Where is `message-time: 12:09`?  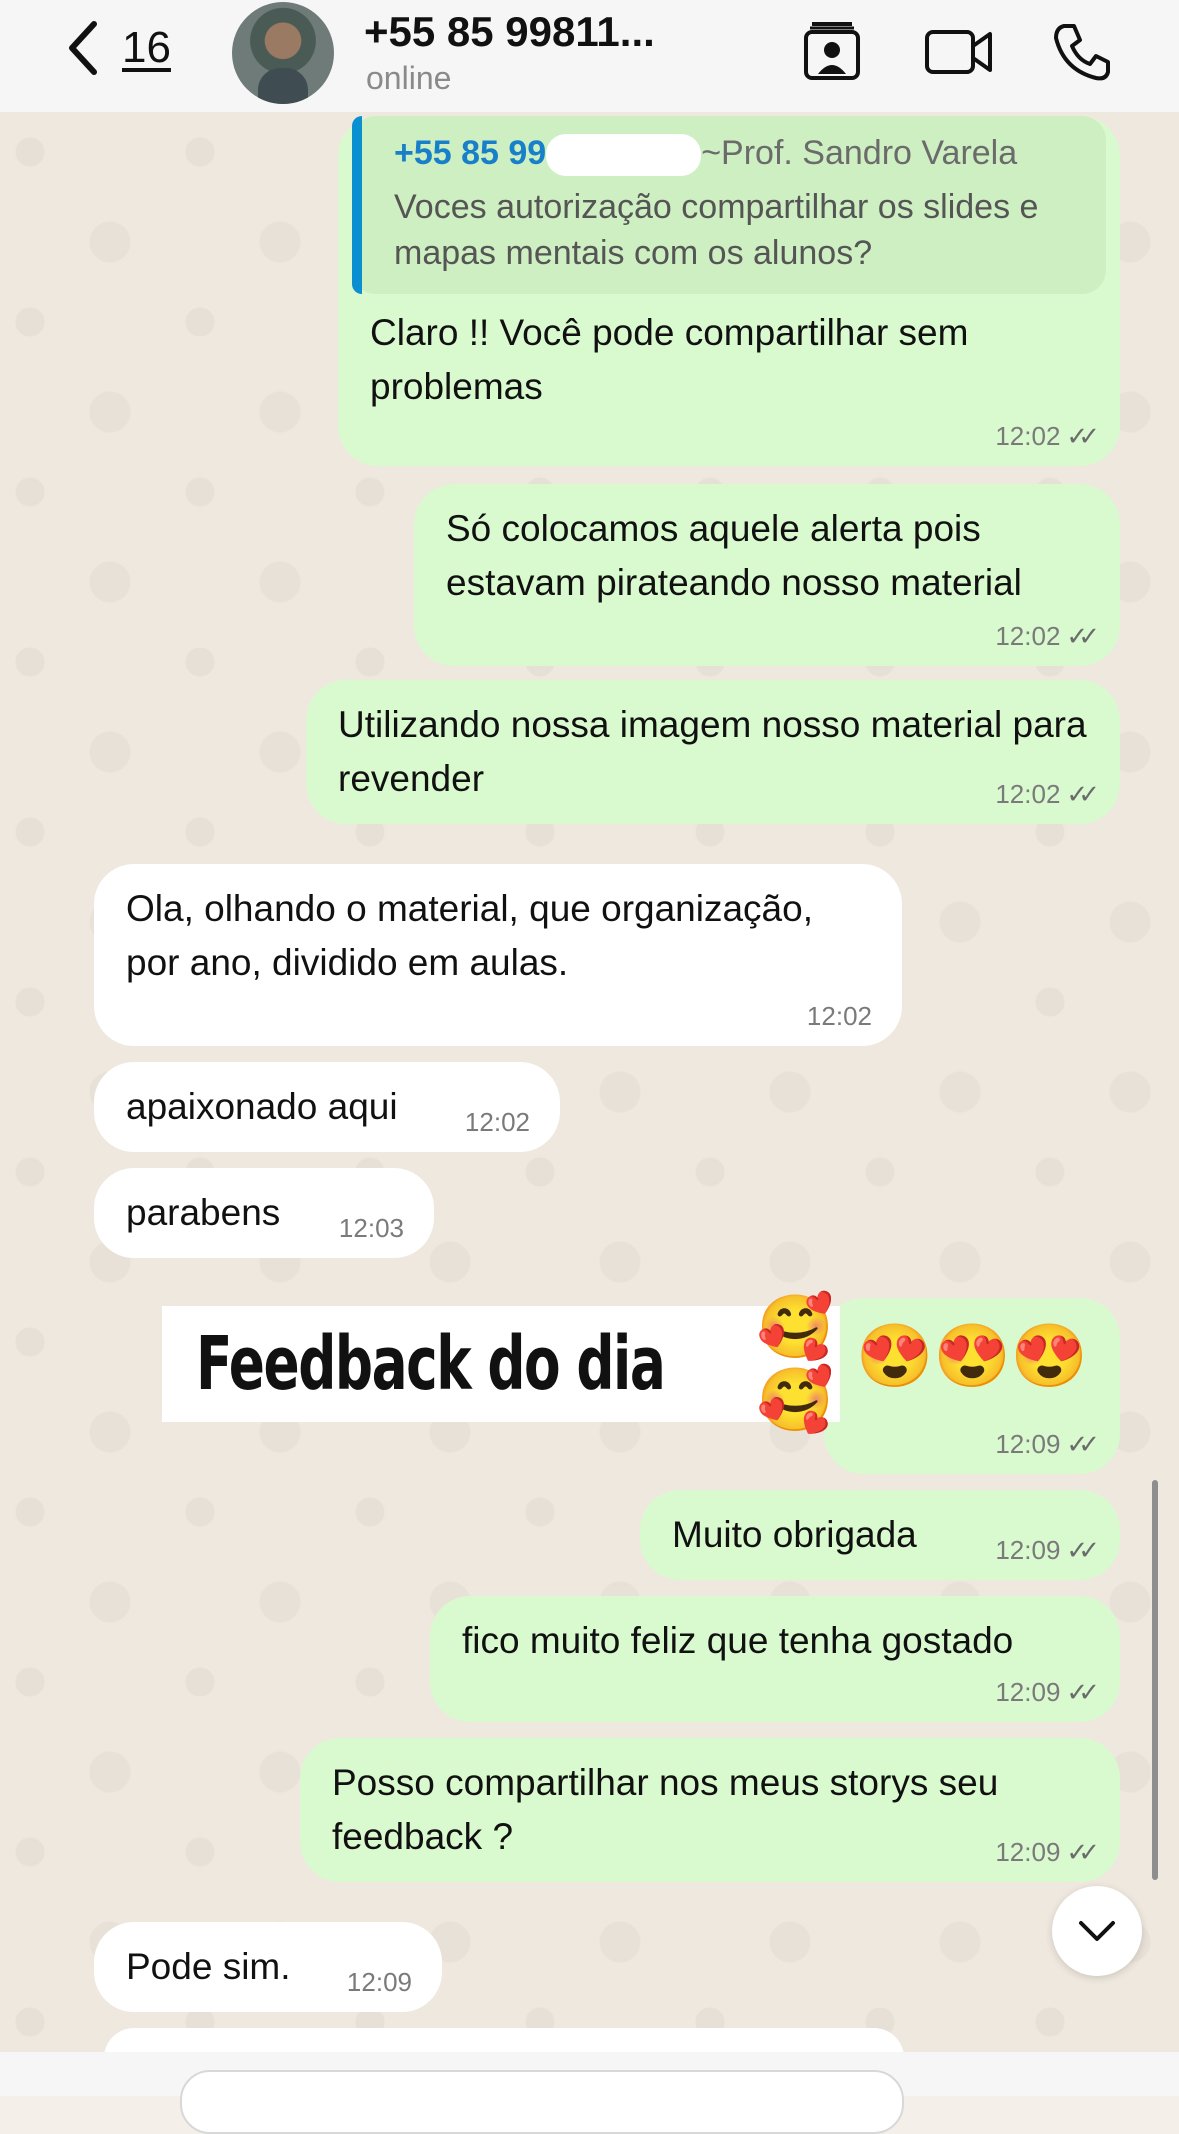 message-time: 12:09 is located at coordinates (379, 1982).